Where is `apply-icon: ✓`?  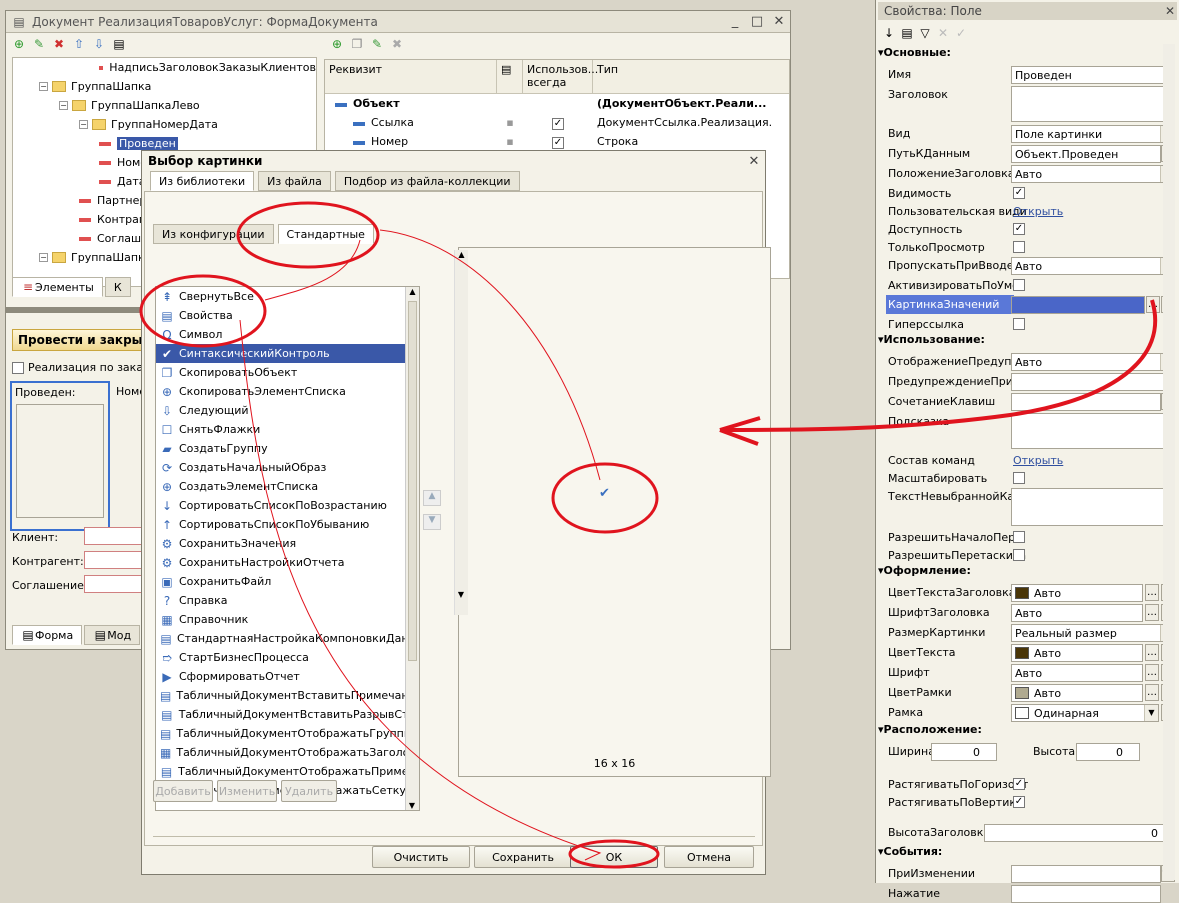
apply-icon: ✓ is located at coordinates (961, 33).